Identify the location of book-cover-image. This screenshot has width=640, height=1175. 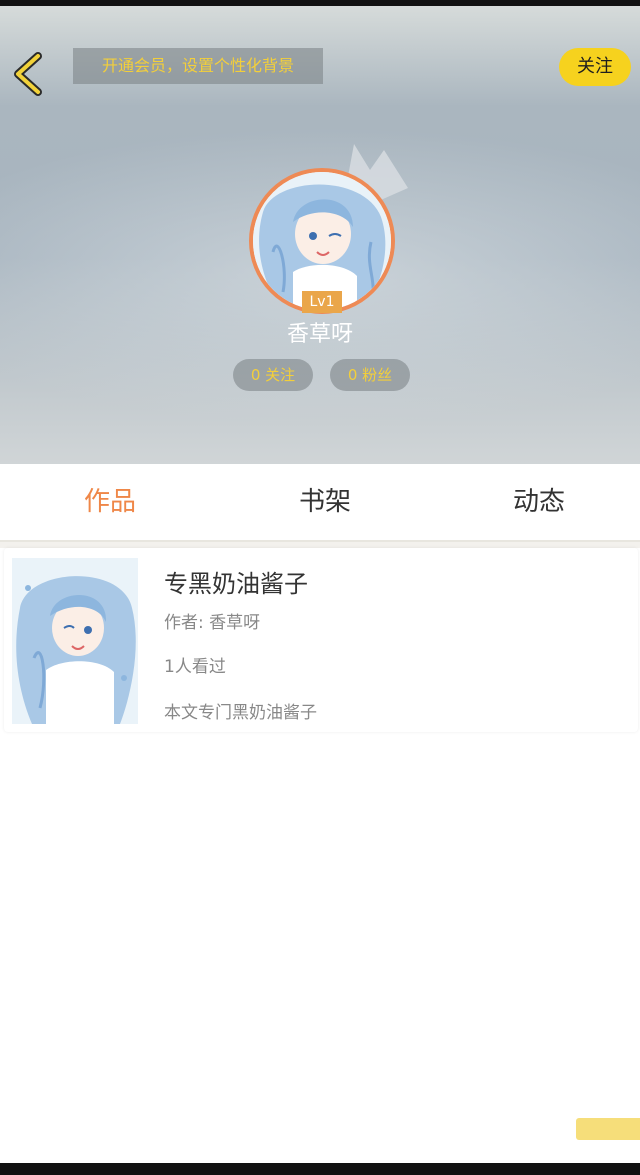
(75, 641).